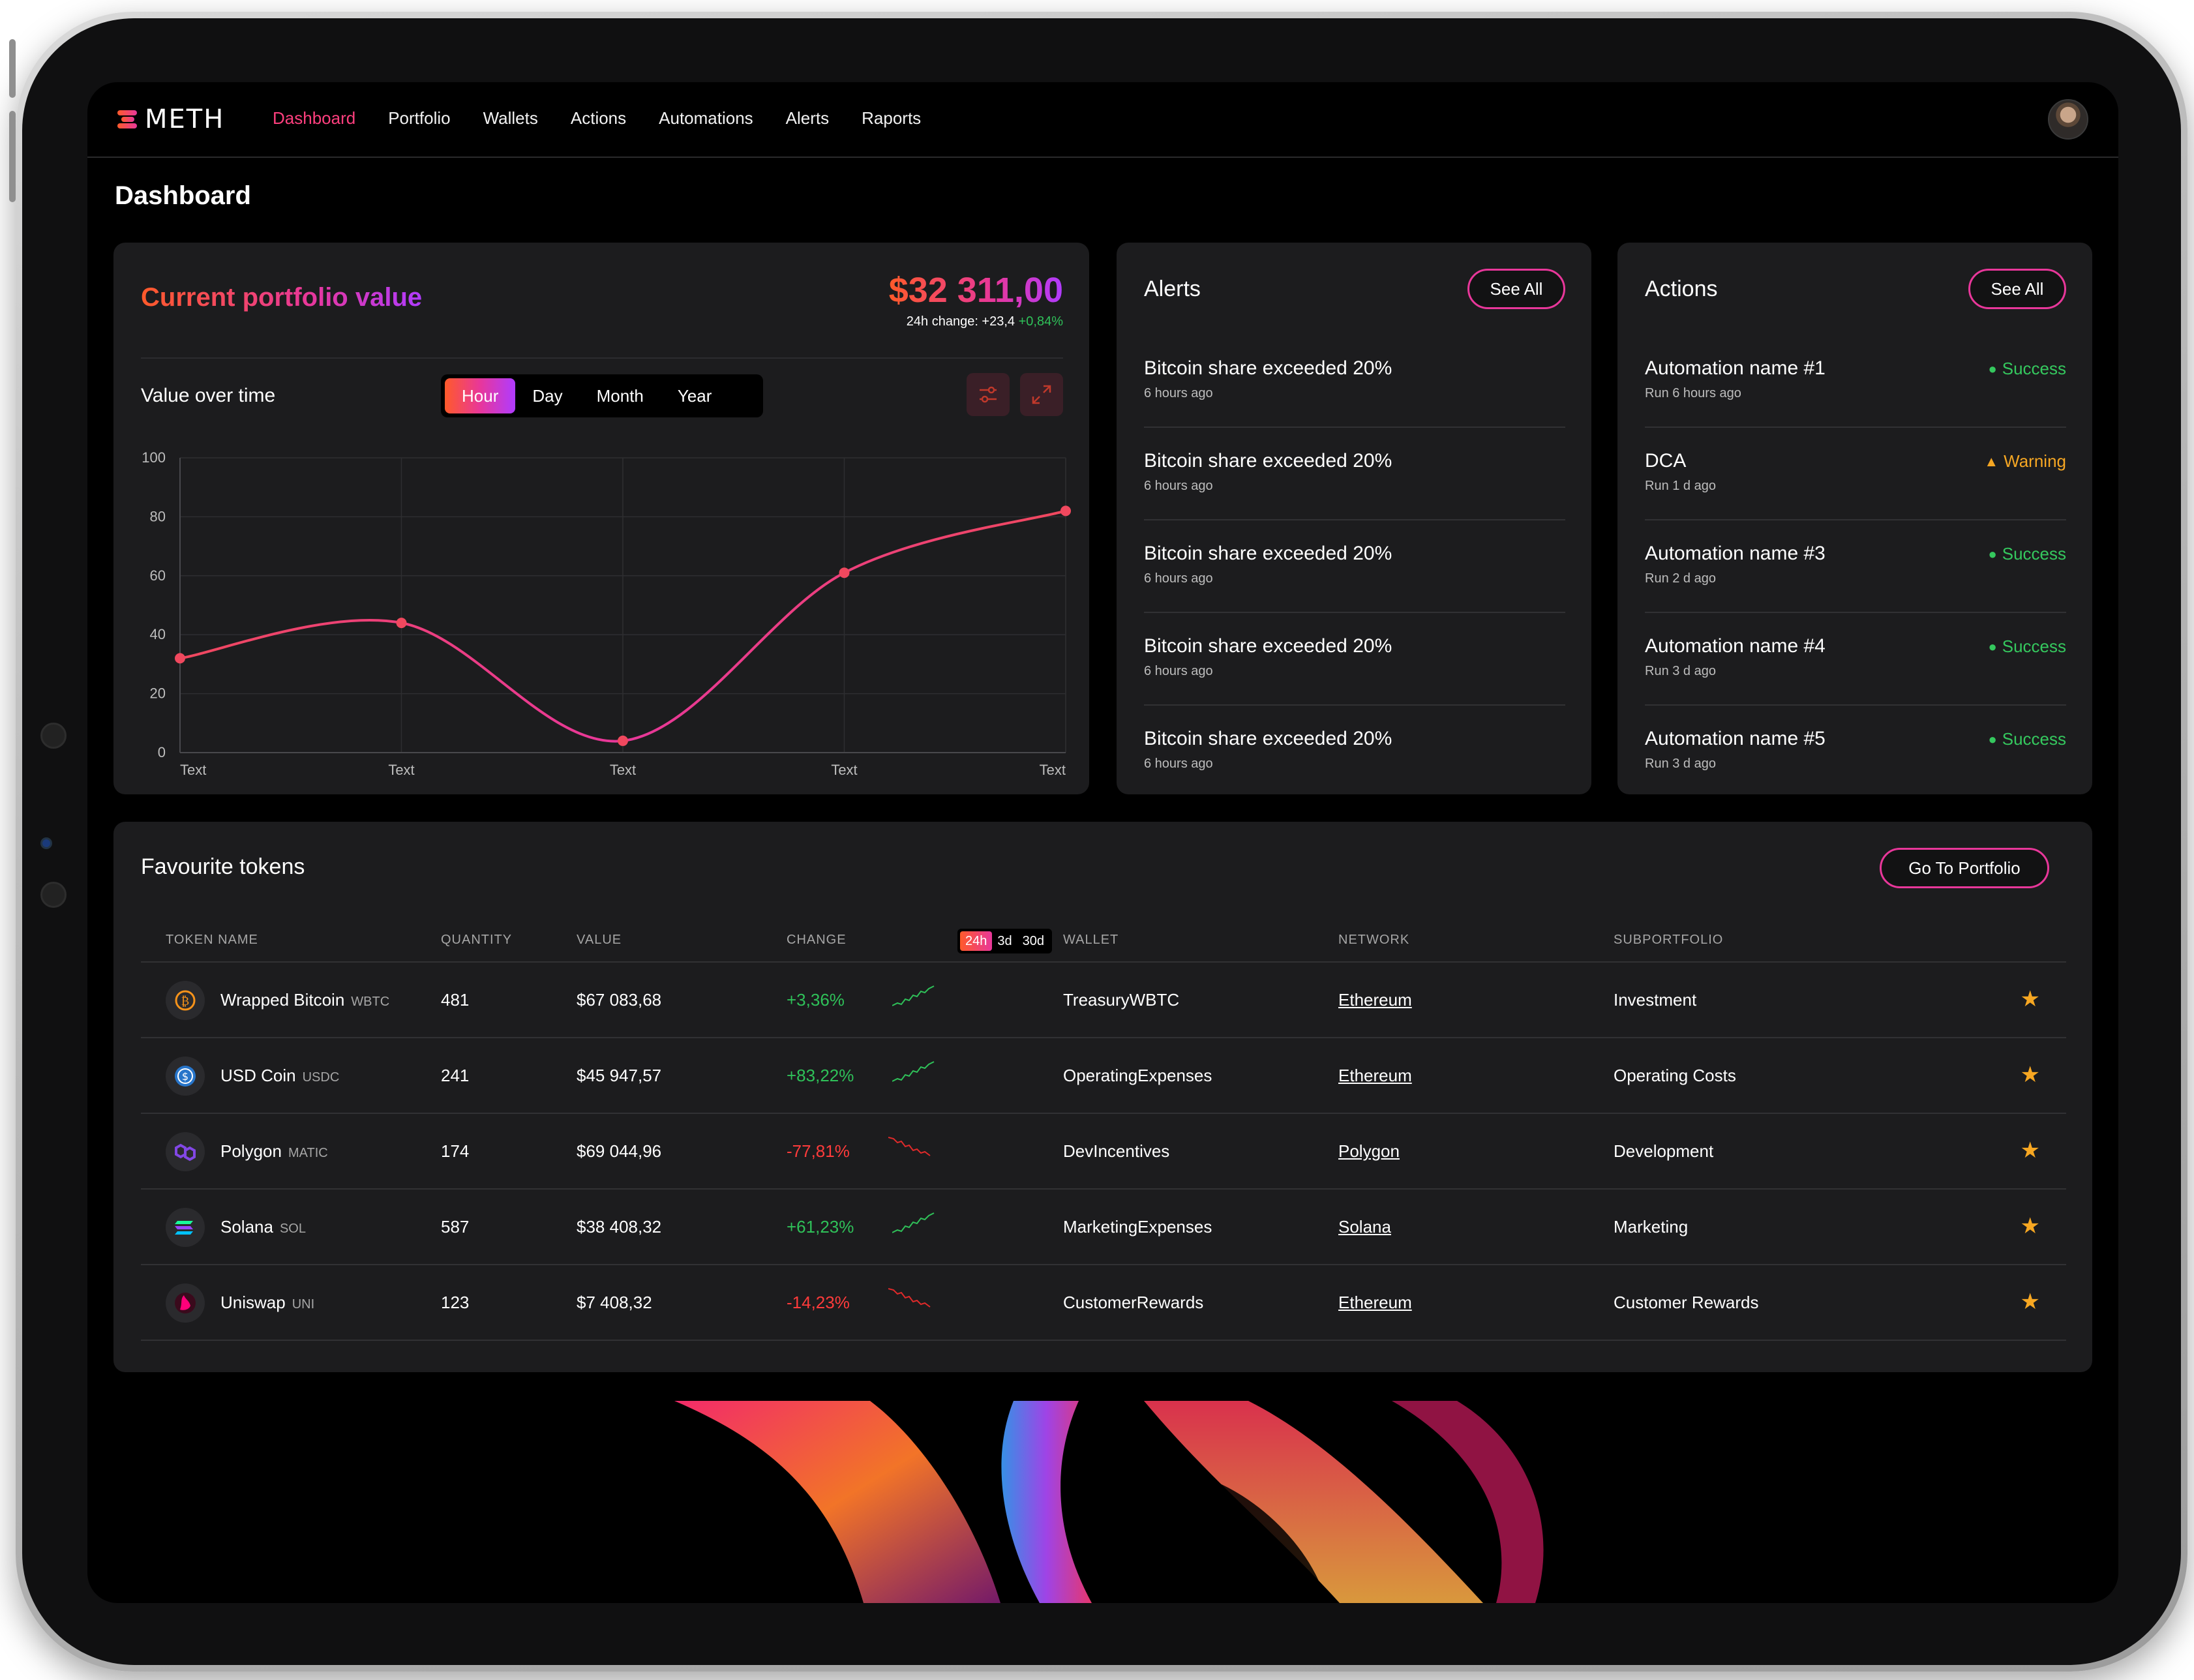 The width and height of the screenshot is (2194, 1680). Describe the element at coordinates (282, 1000) in the screenshot. I see `token-name-label: Wrapped Bitcoin` at that location.